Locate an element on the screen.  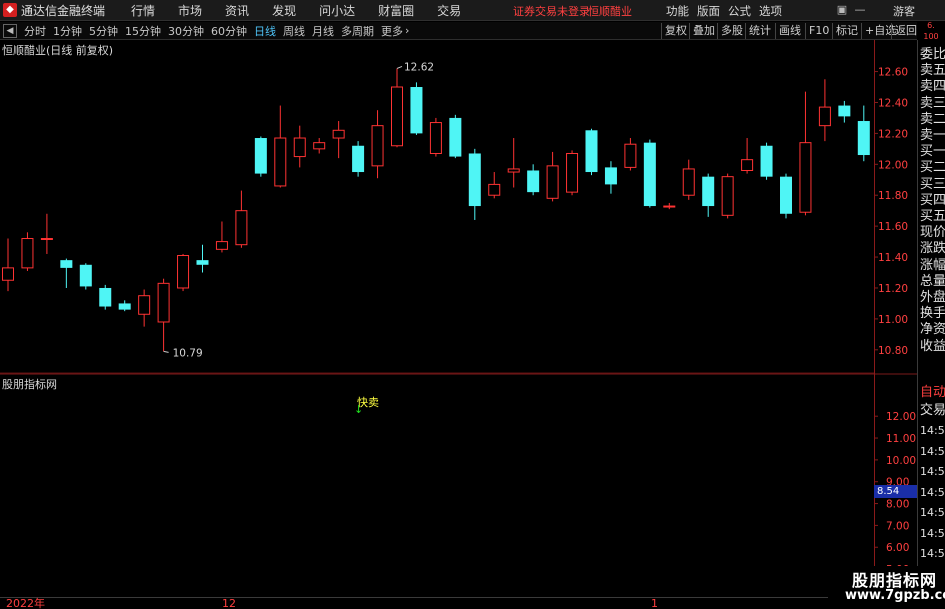
skin-icon: ▣ is located at coordinates (842, 10).